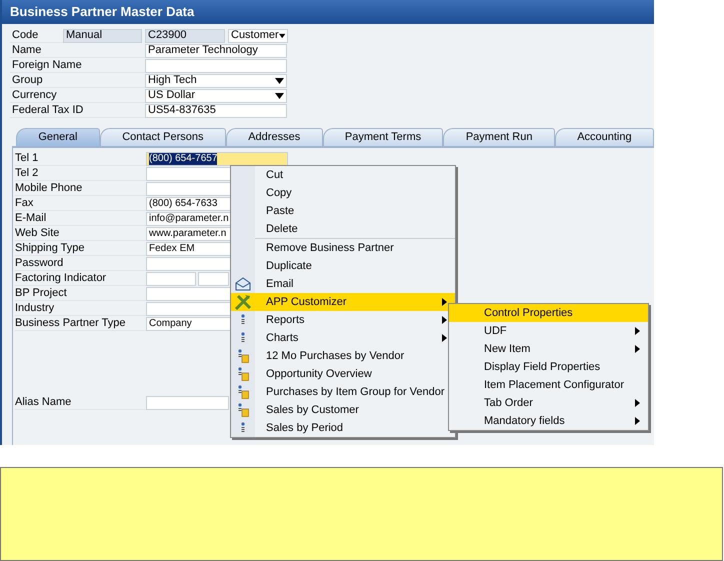 The width and height of the screenshot is (724, 561). Describe the element at coordinates (58, 137) in the screenshot. I see `tab: General` at that location.